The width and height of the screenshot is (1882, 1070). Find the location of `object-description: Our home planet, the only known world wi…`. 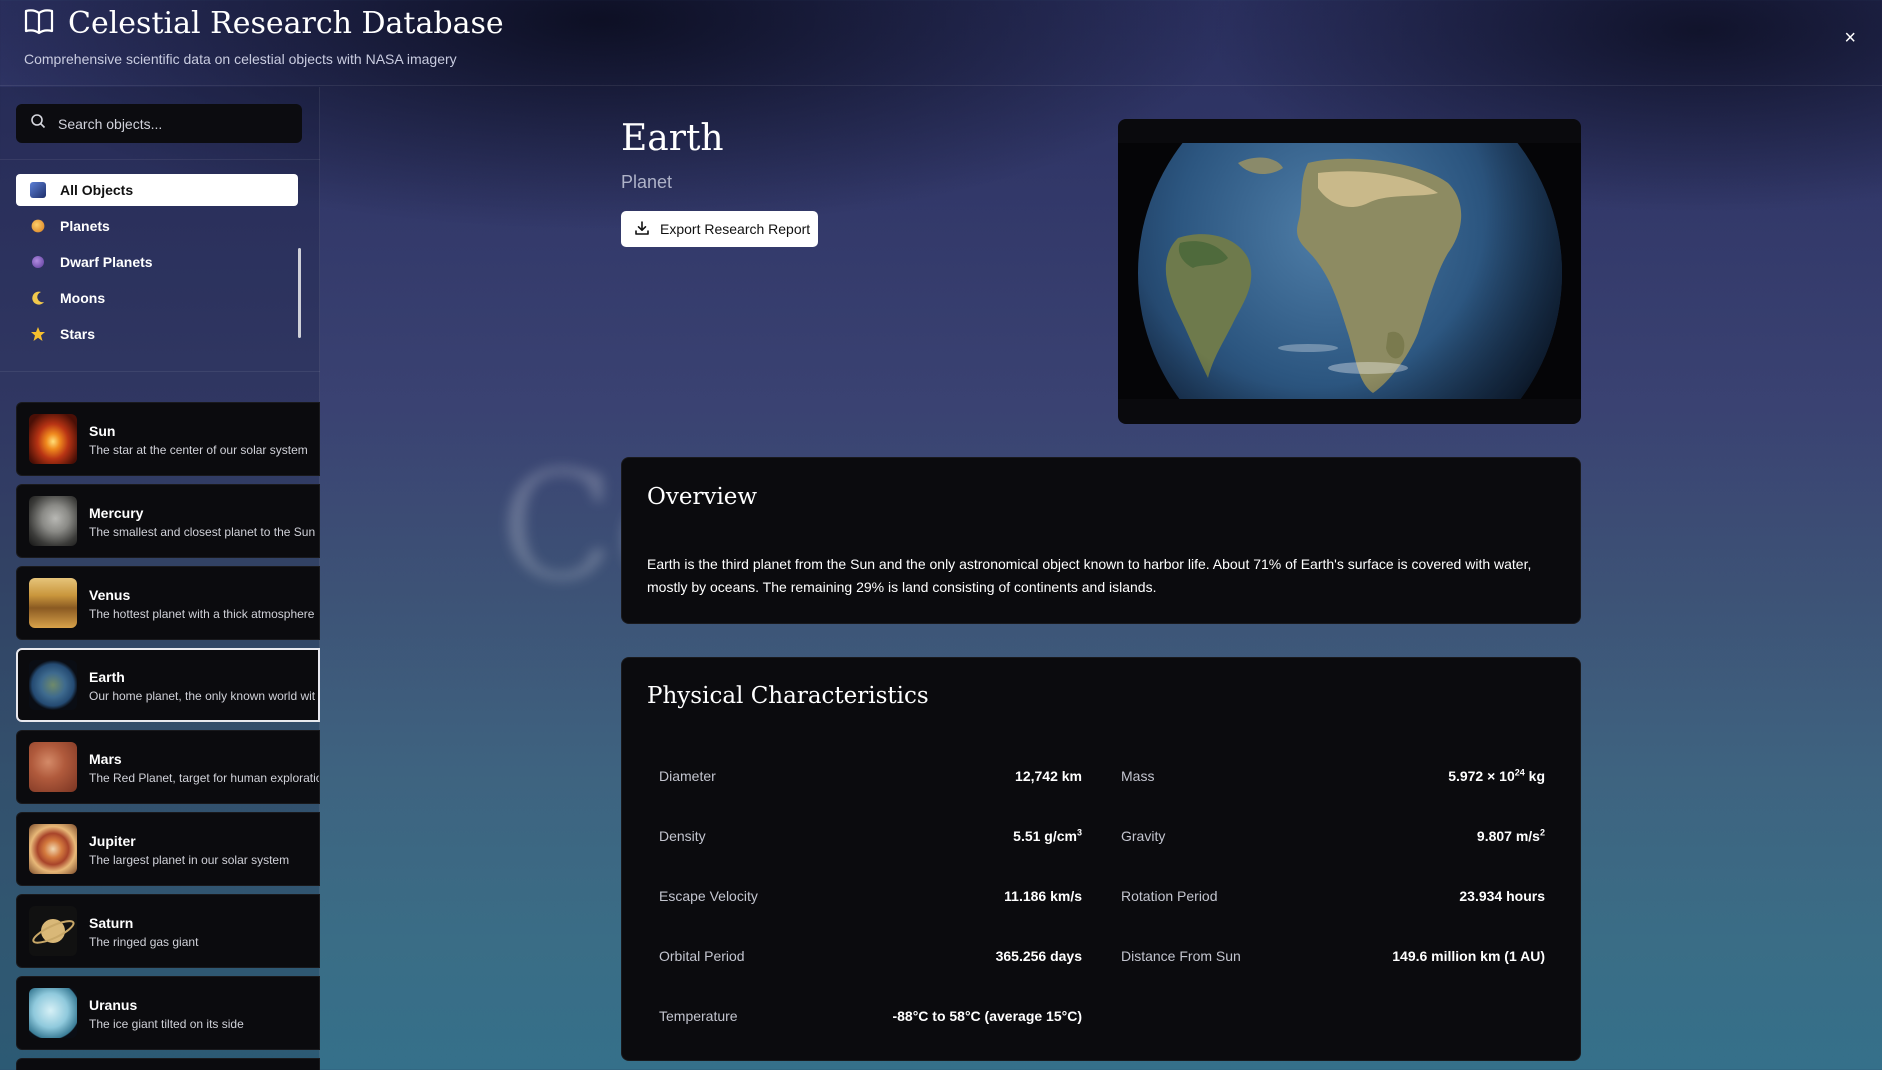

object-description: Our home planet, the only known world wi… is located at coordinates (202, 696).